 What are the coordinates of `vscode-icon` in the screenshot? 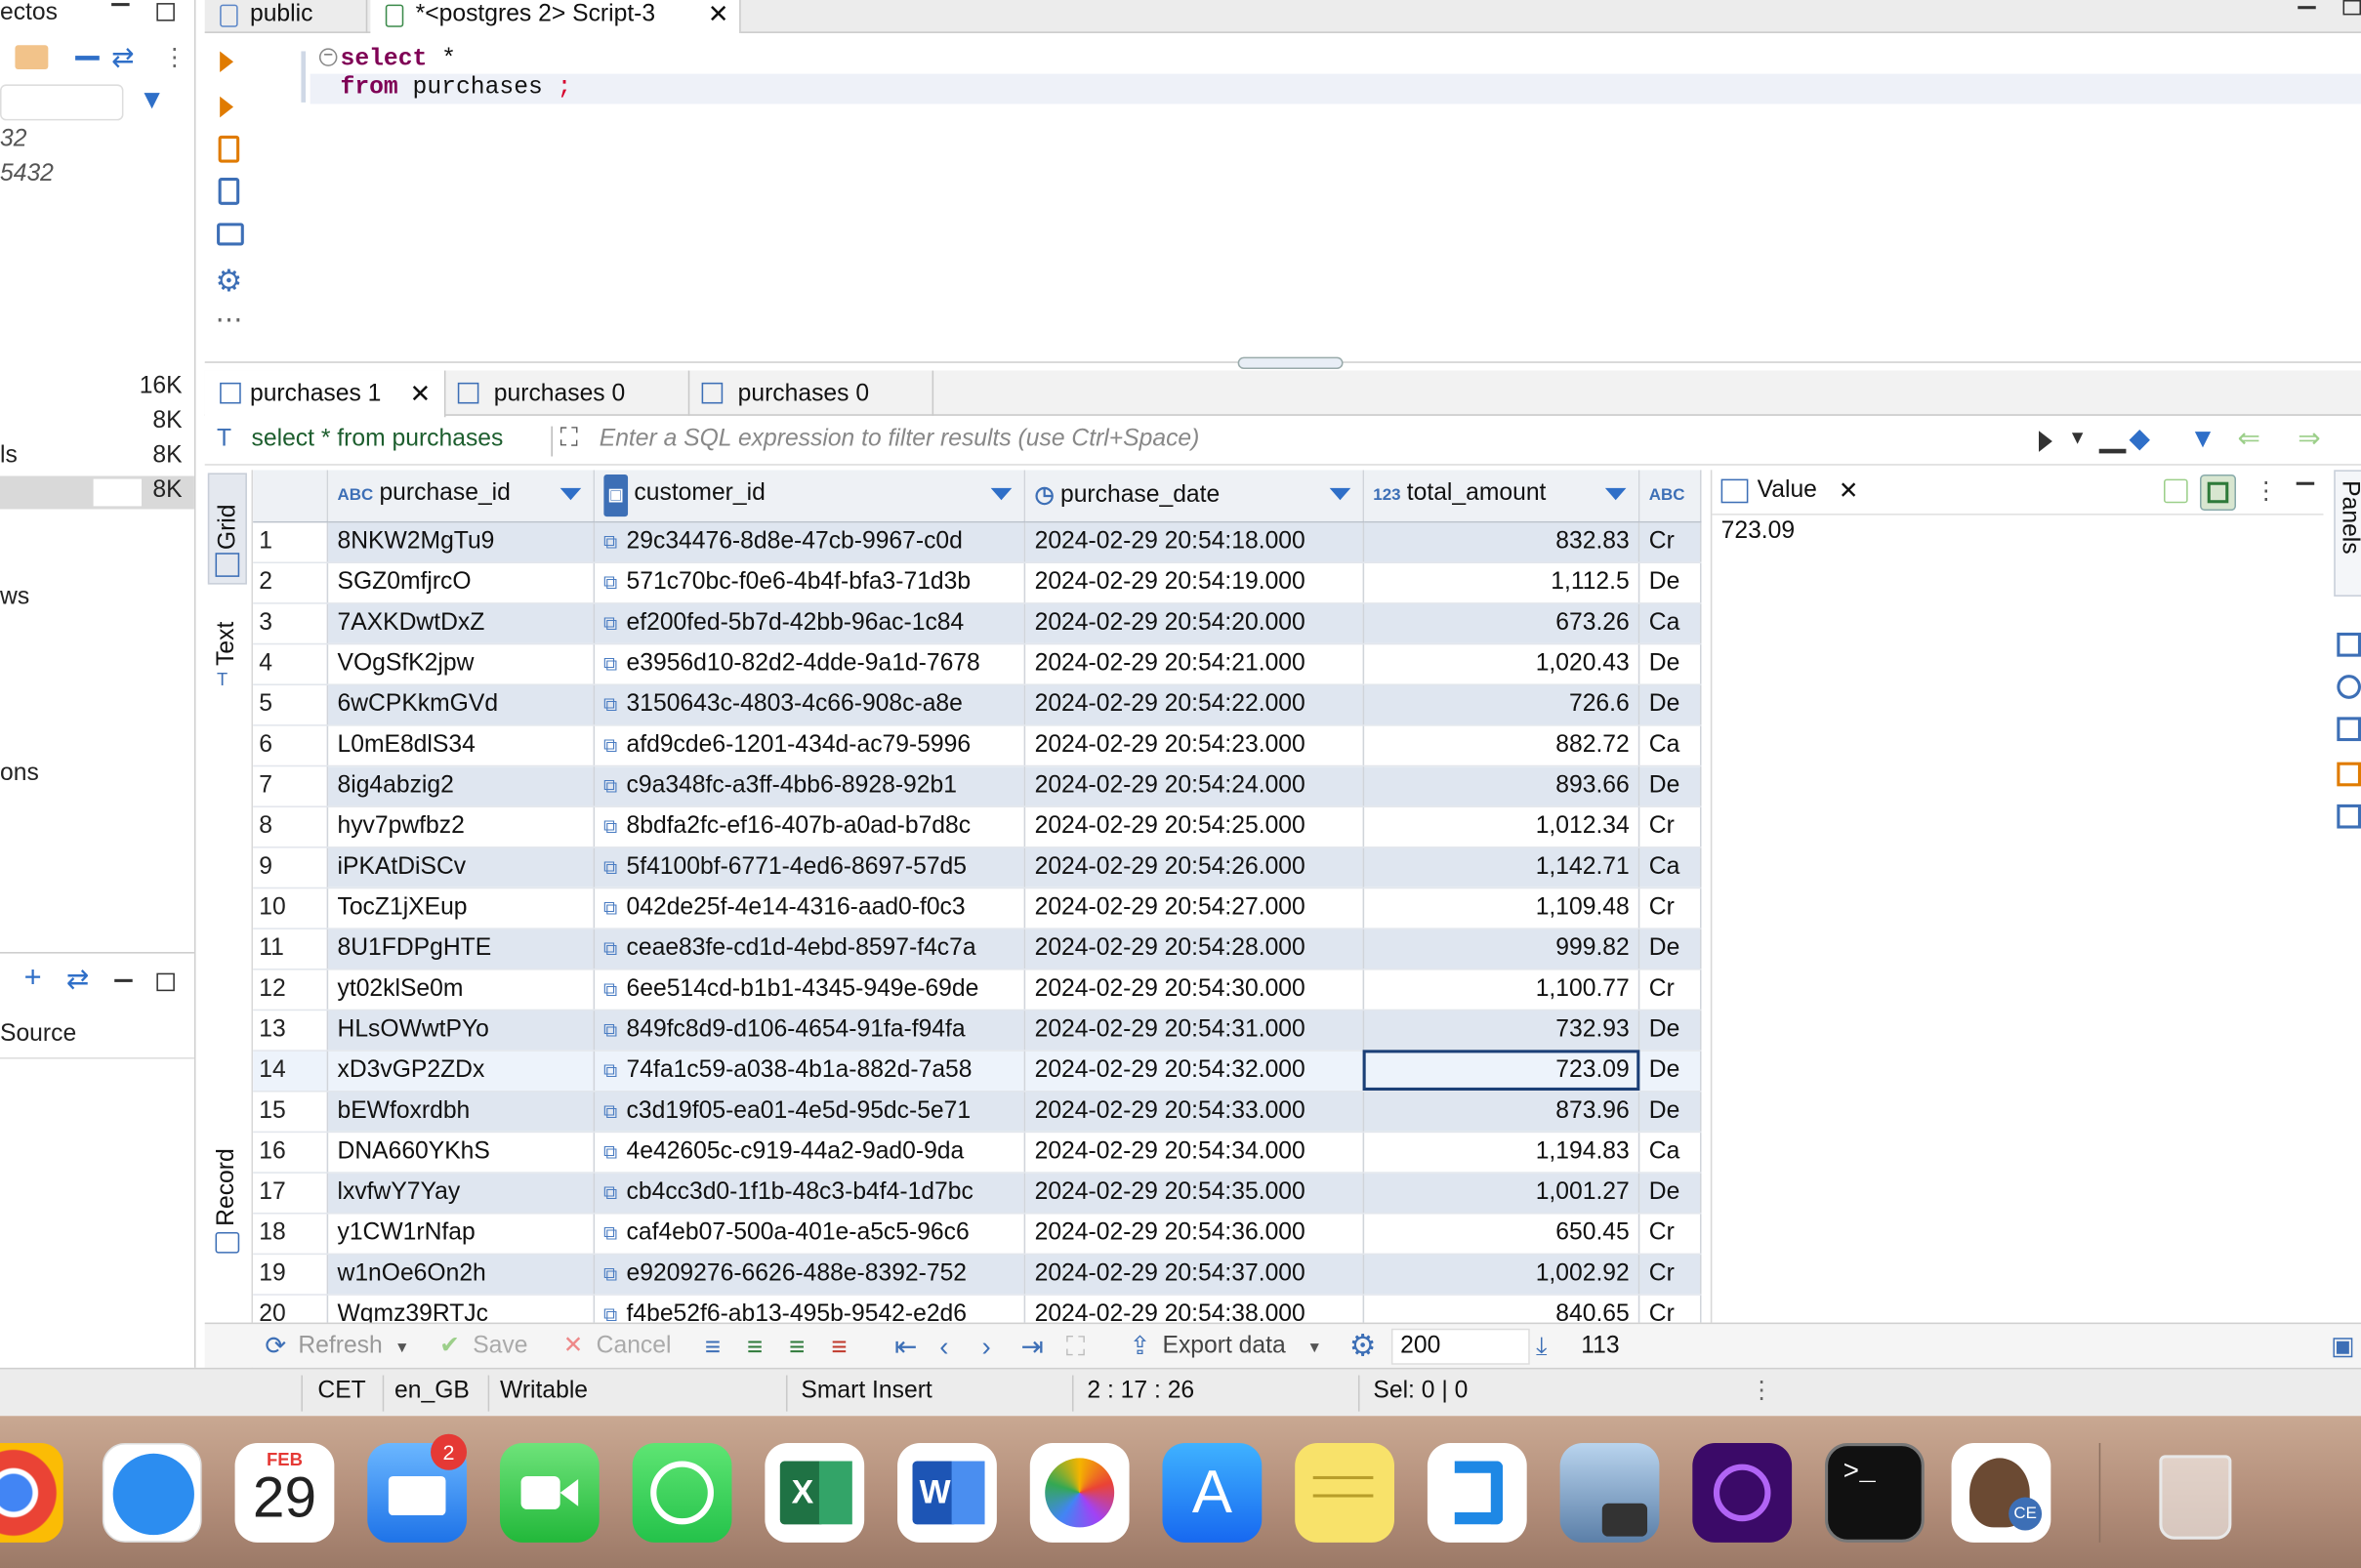 It's located at (1477, 1493).